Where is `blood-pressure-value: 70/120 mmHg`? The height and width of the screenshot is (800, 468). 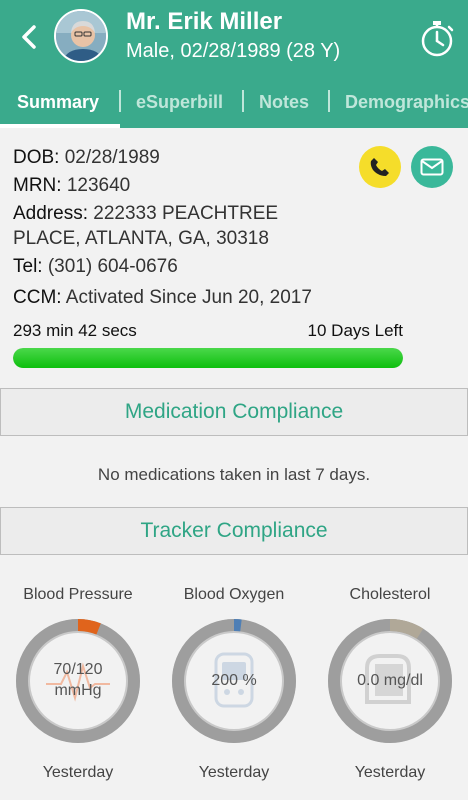 blood-pressure-value: 70/120 mmHg is located at coordinates (78, 680).